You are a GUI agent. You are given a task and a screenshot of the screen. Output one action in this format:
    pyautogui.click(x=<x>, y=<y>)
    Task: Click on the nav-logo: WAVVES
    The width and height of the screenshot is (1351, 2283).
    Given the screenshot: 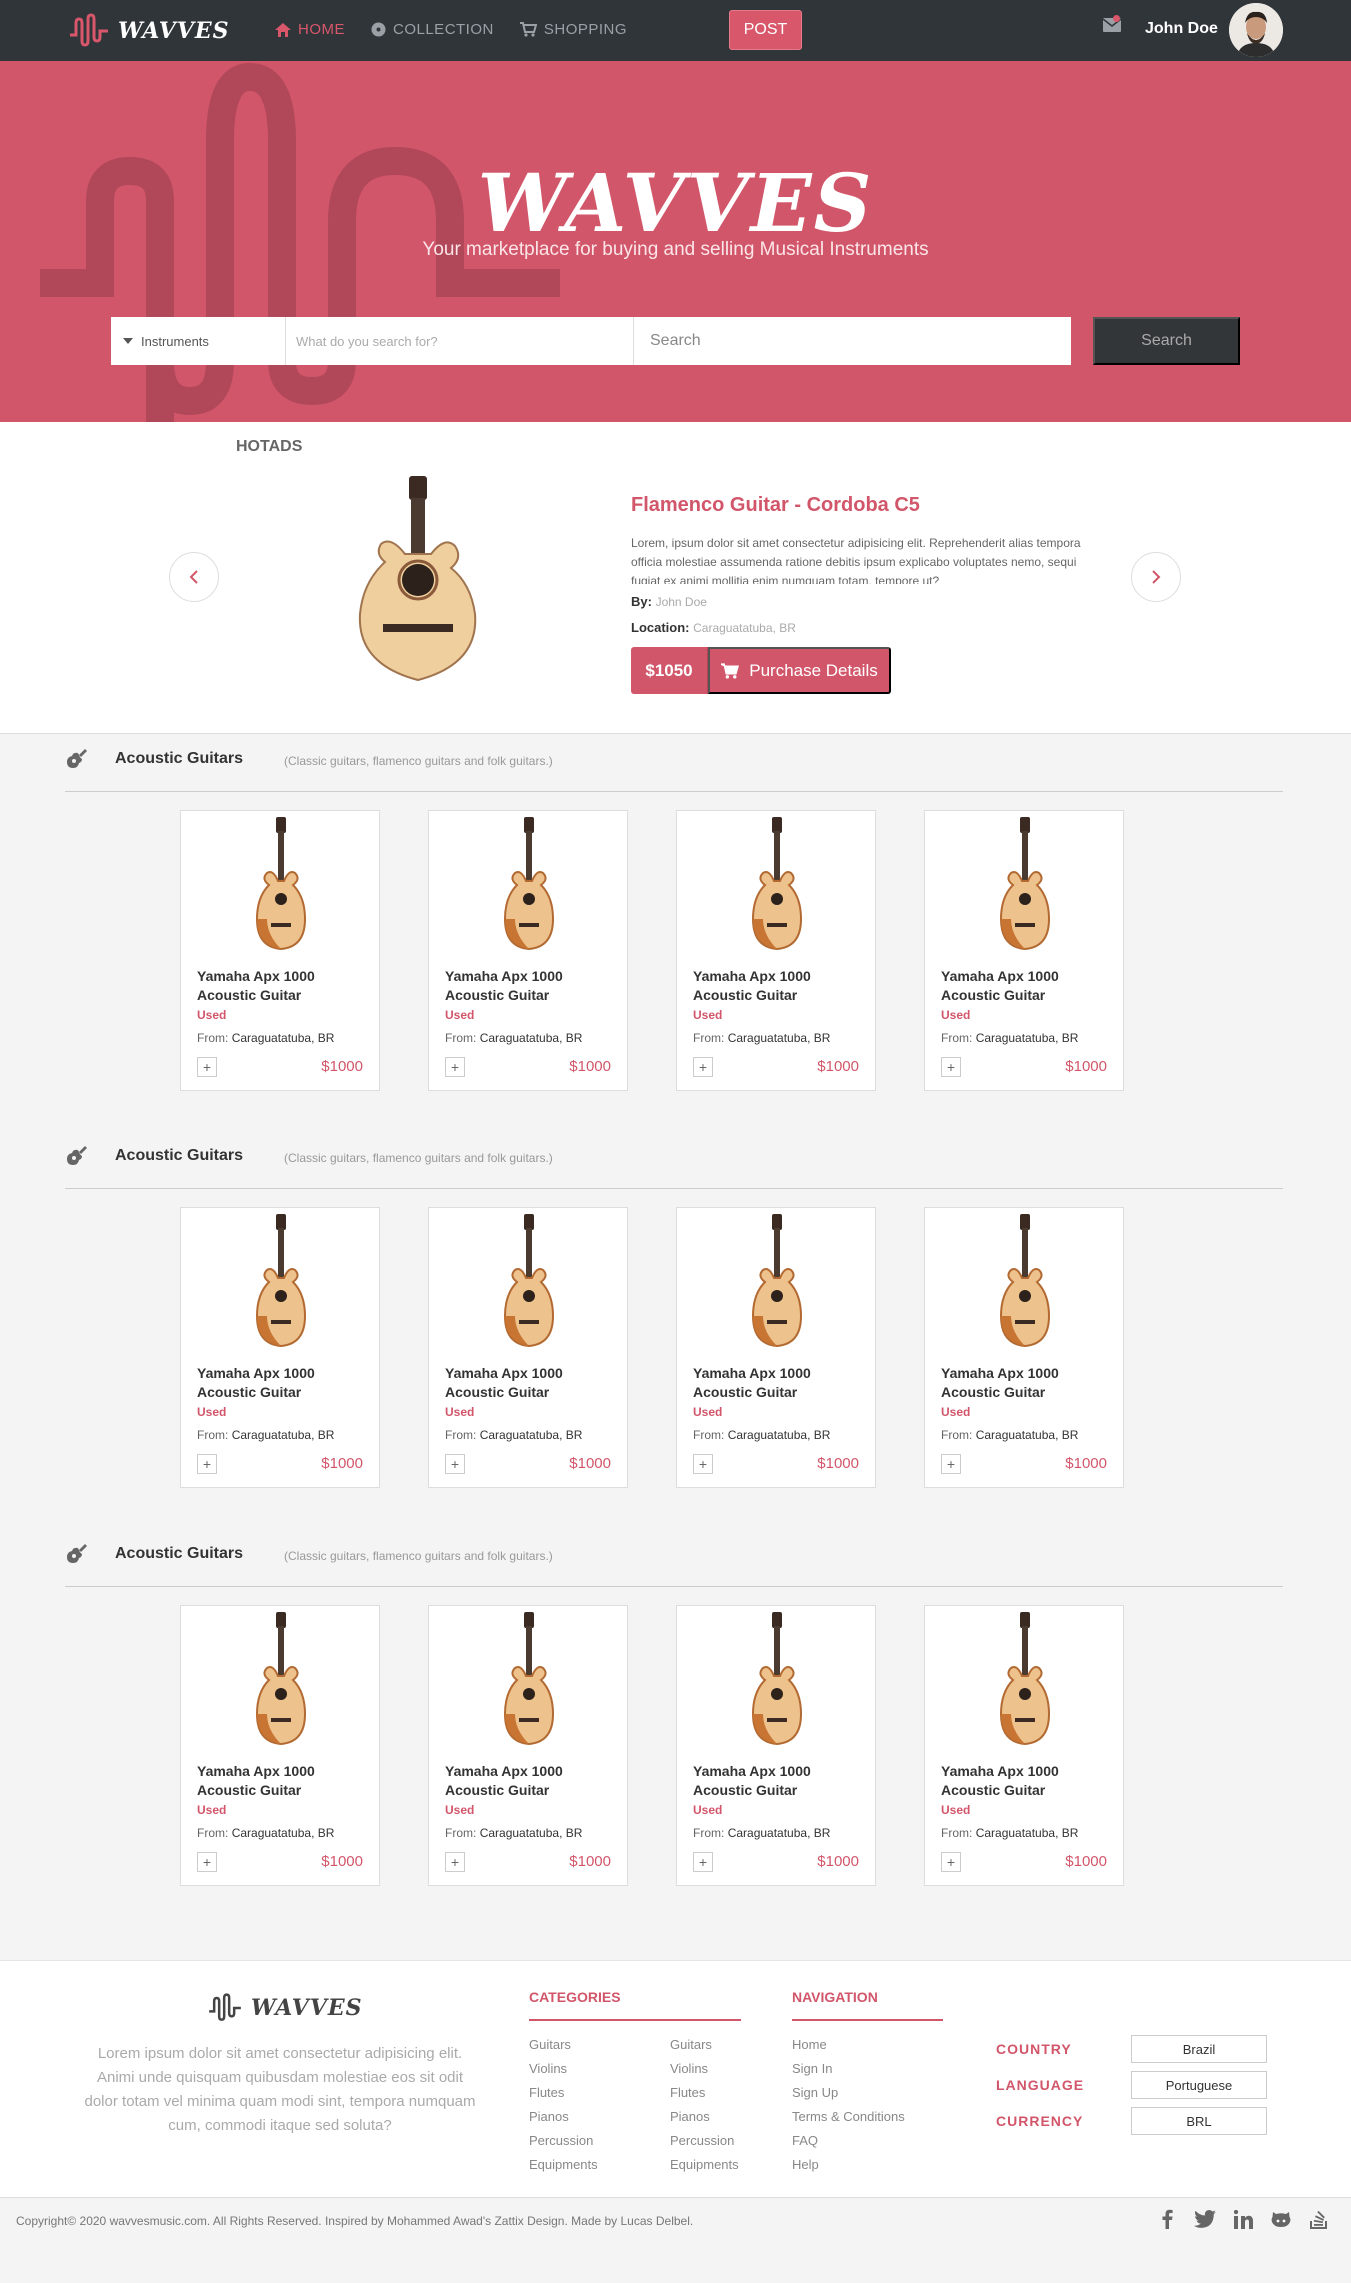 What is the action you would take?
    pyautogui.click(x=149, y=31)
    